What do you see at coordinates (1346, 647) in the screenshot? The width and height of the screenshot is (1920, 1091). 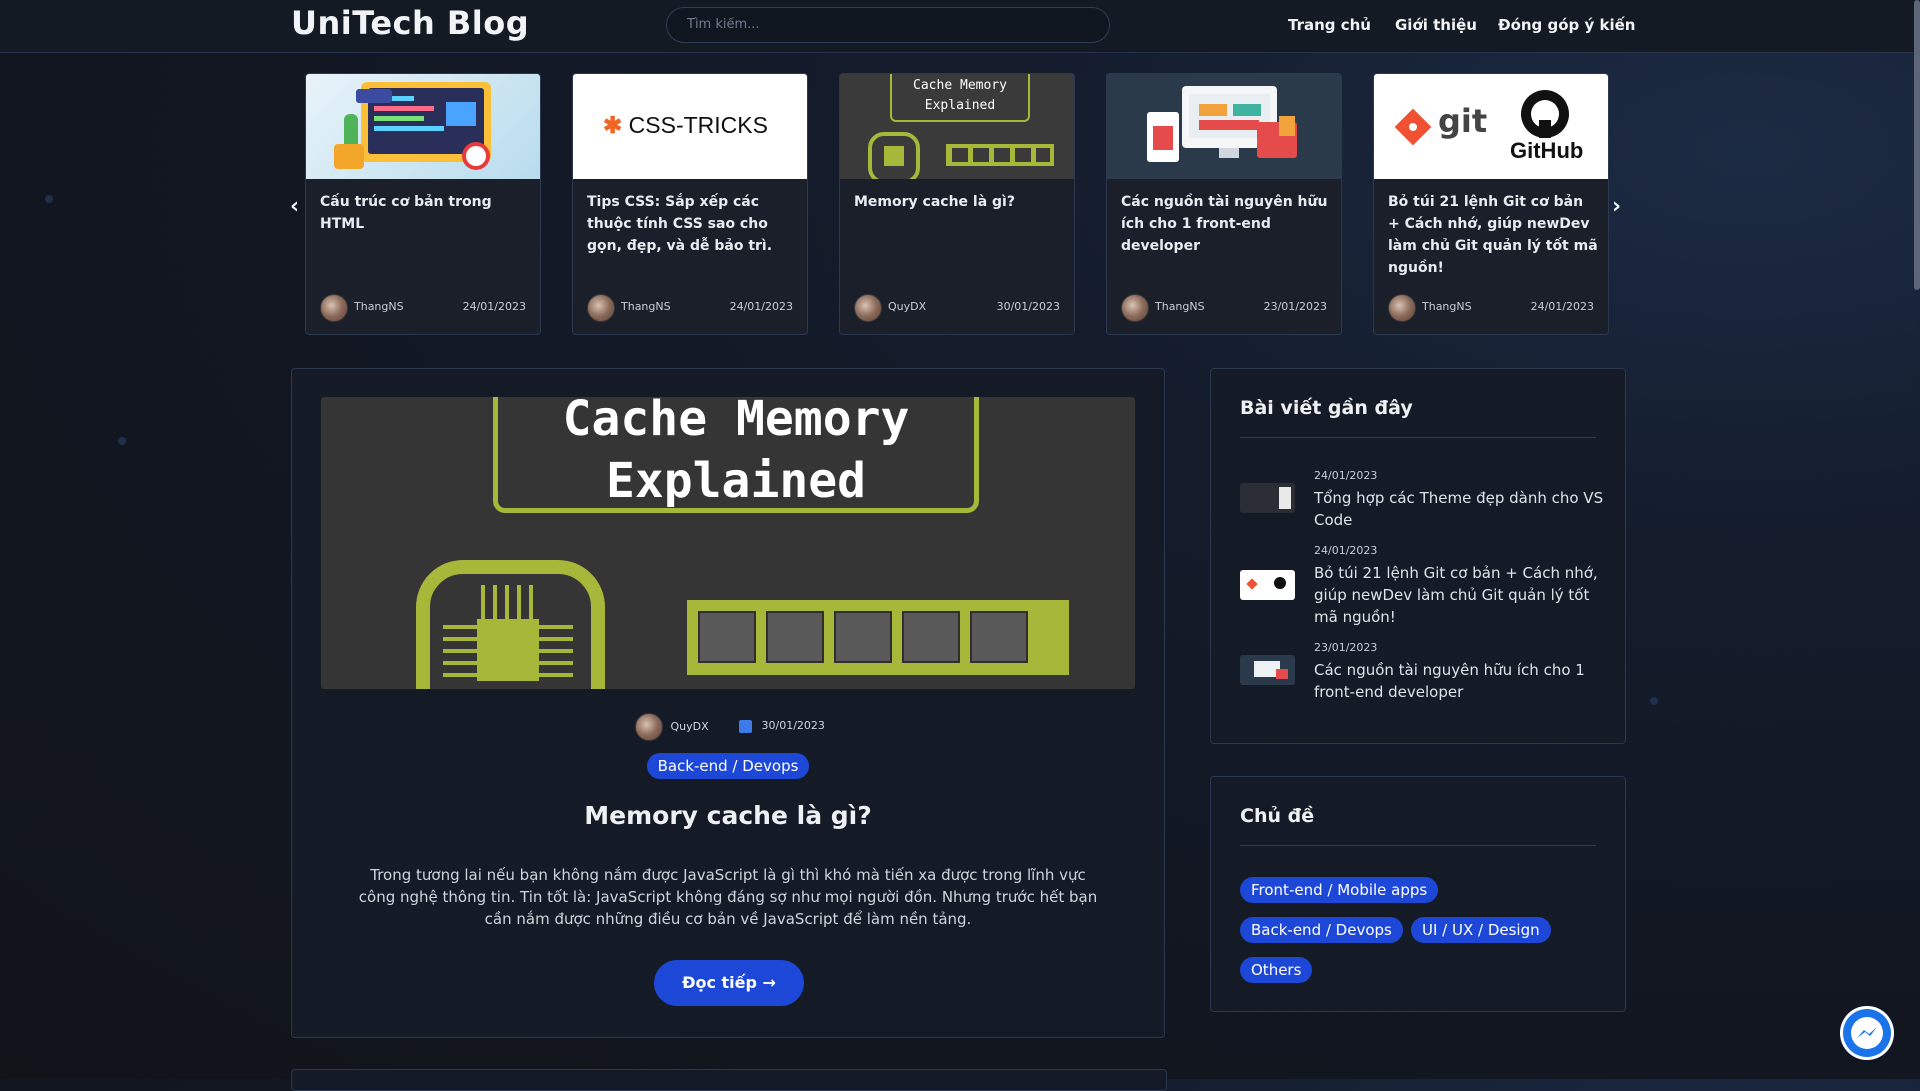 I see `recent-date: 23/01/2023` at bounding box center [1346, 647].